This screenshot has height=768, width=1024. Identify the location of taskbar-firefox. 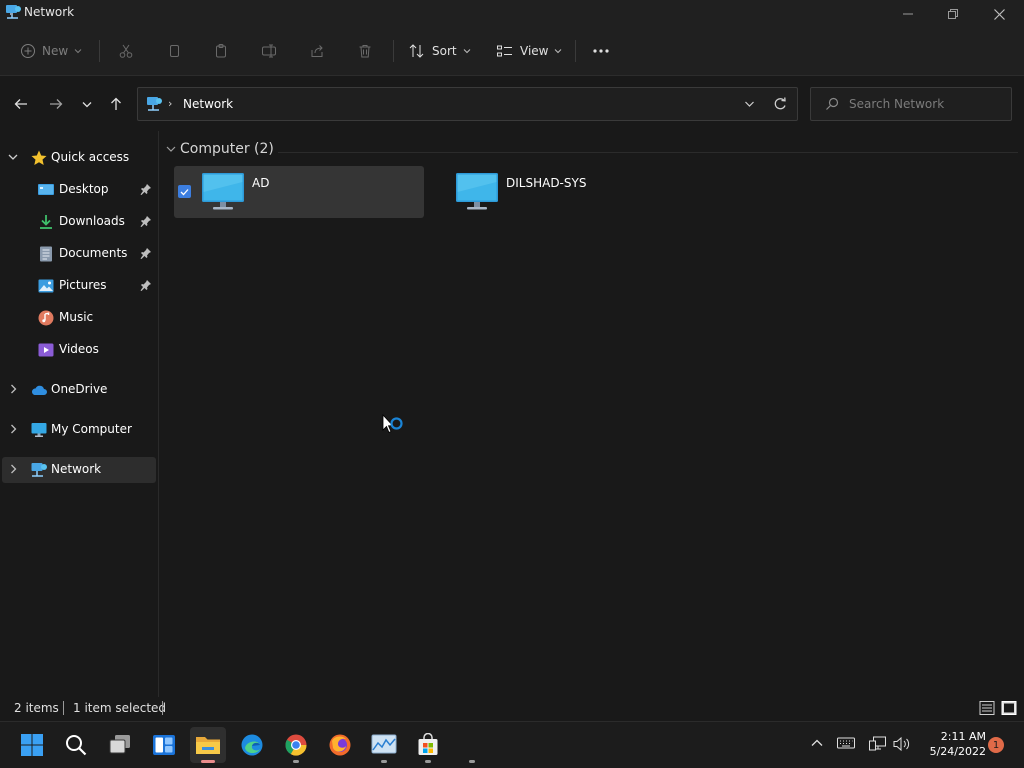
(340, 745).